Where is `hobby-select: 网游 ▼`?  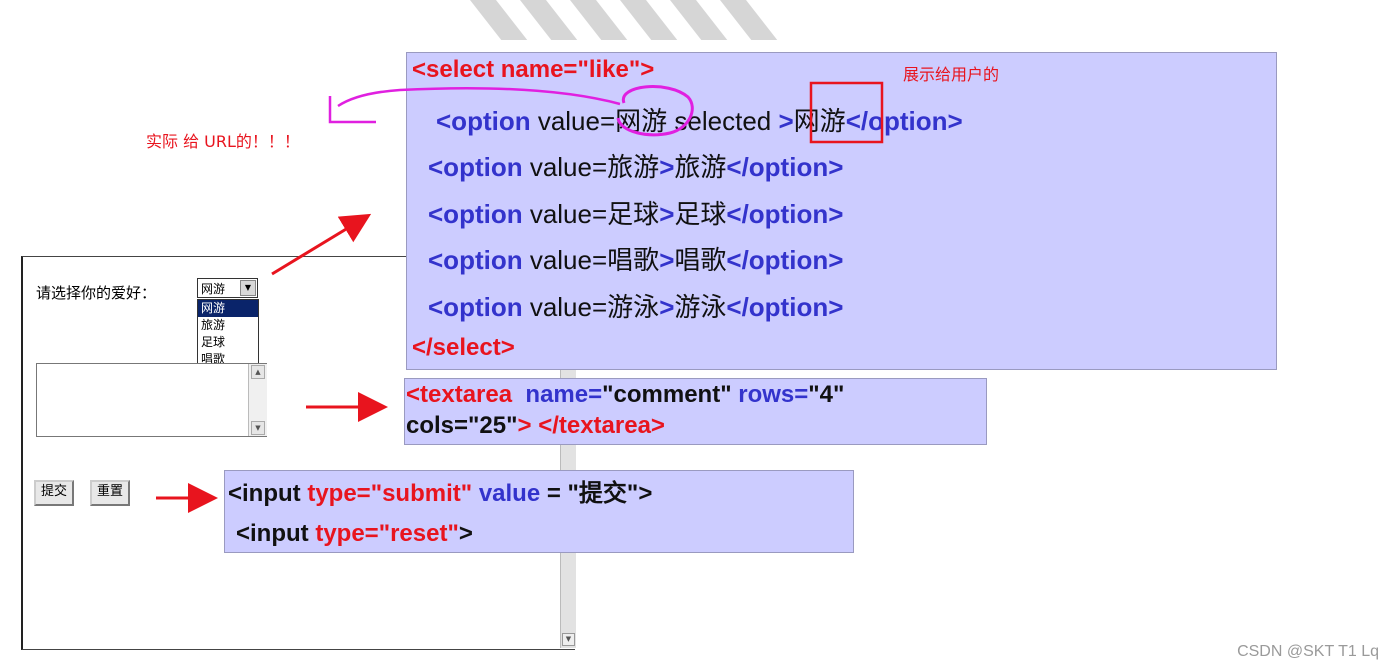 hobby-select: 网游 ▼ is located at coordinates (227, 288).